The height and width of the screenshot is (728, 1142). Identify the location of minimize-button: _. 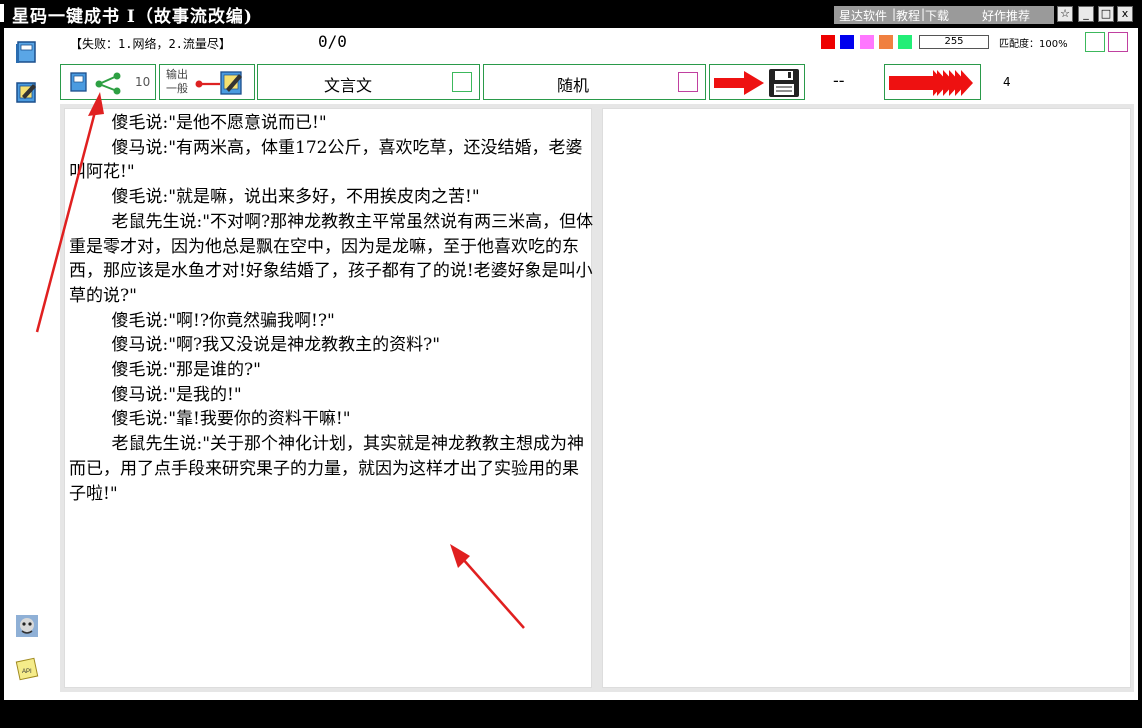
(1086, 14).